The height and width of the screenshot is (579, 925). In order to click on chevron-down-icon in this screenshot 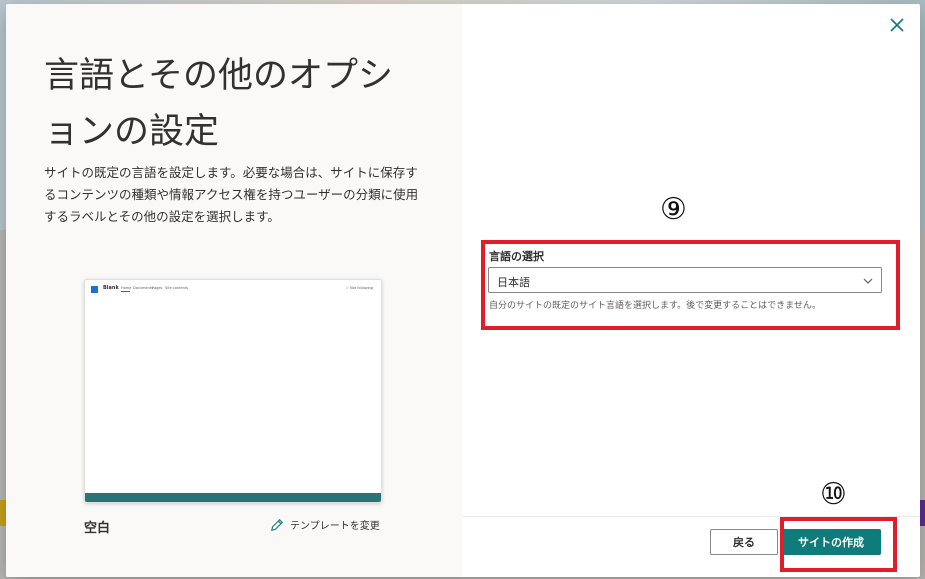, I will do `click(868, 281)`.